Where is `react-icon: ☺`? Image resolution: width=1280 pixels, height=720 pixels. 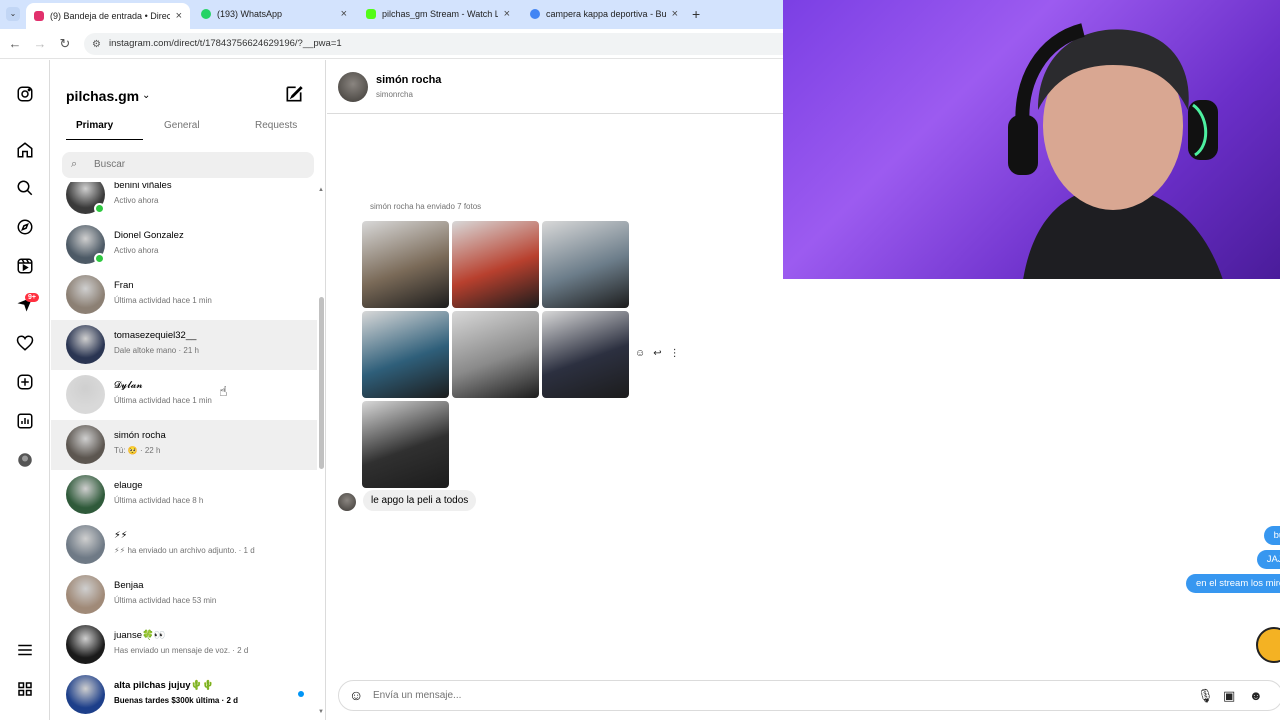 react-icon: ☺ is located at coordinates (640, 353).